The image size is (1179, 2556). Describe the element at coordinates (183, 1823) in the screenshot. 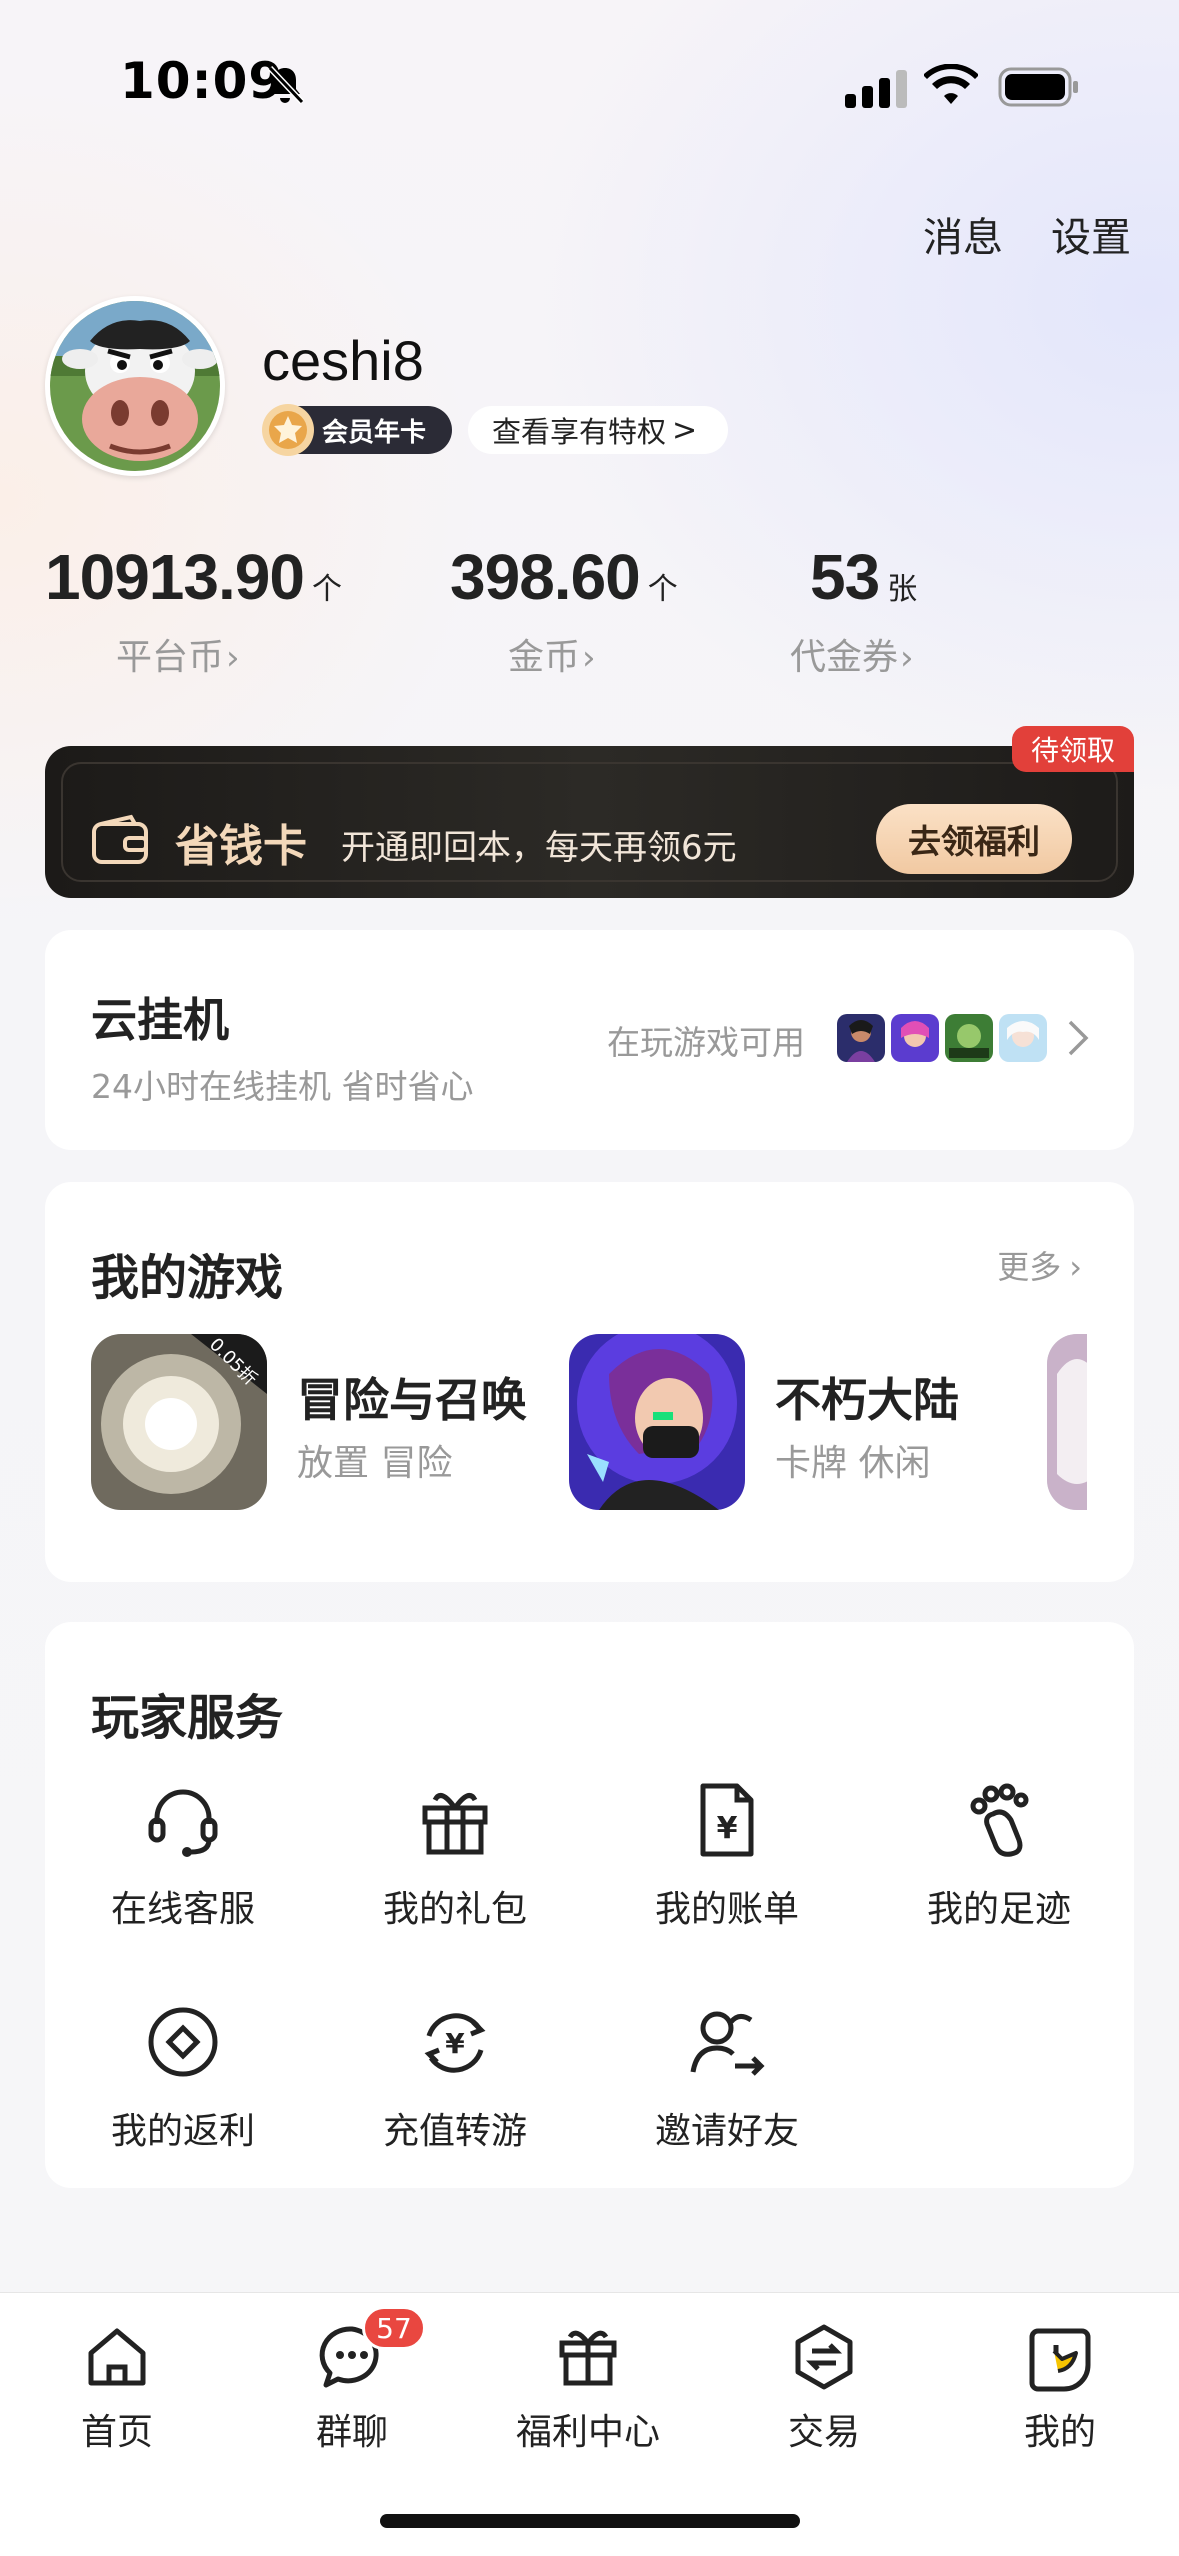

I see `headset-icon` at that location.